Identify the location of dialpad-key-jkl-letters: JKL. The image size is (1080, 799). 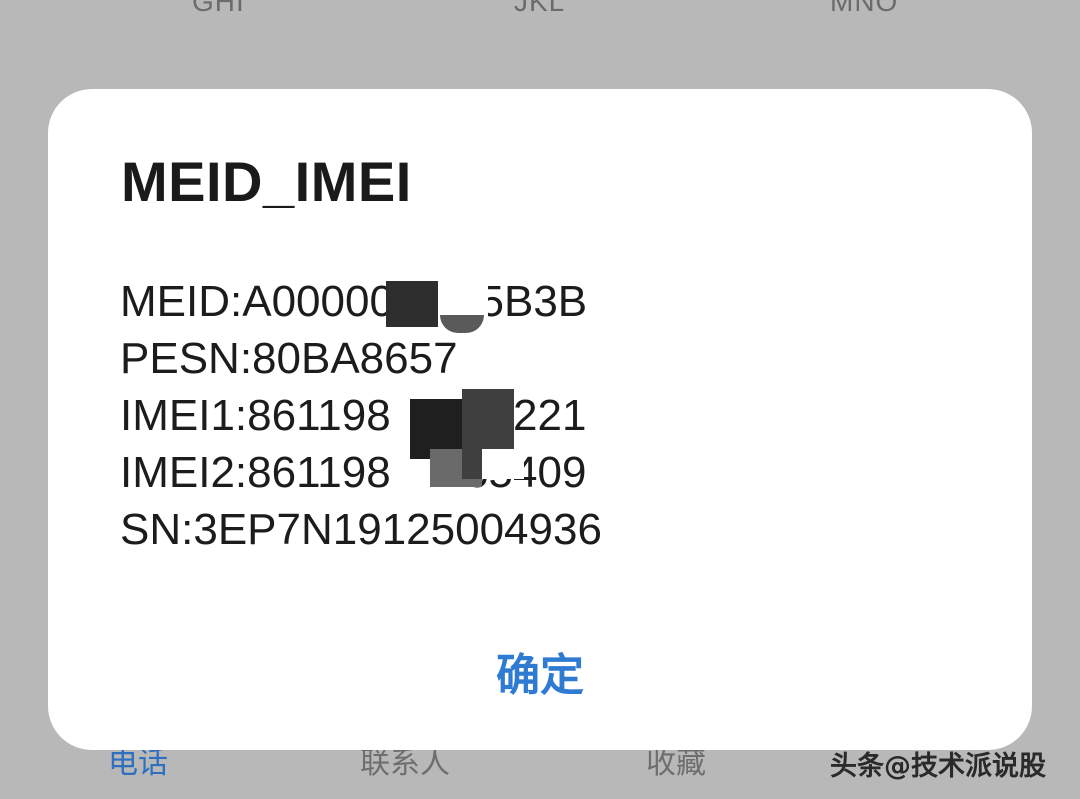
(540, 8).